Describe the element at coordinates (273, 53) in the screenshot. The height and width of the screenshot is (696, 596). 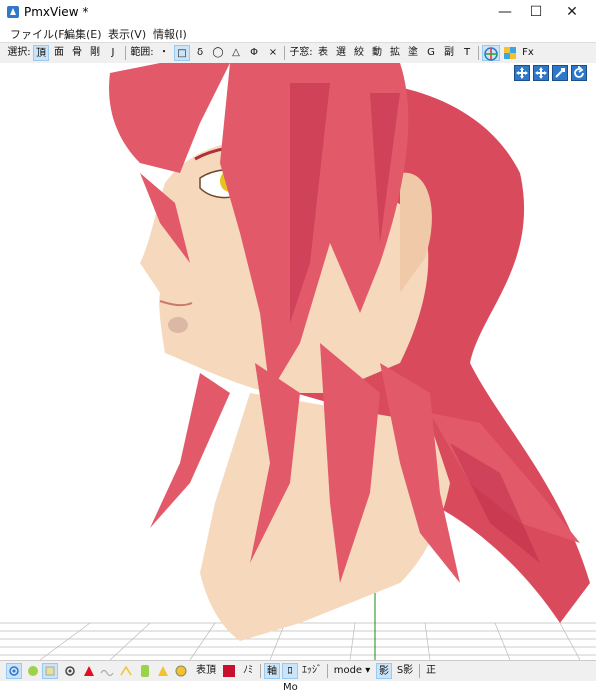
I see `range-clear-button: ×` at that location.